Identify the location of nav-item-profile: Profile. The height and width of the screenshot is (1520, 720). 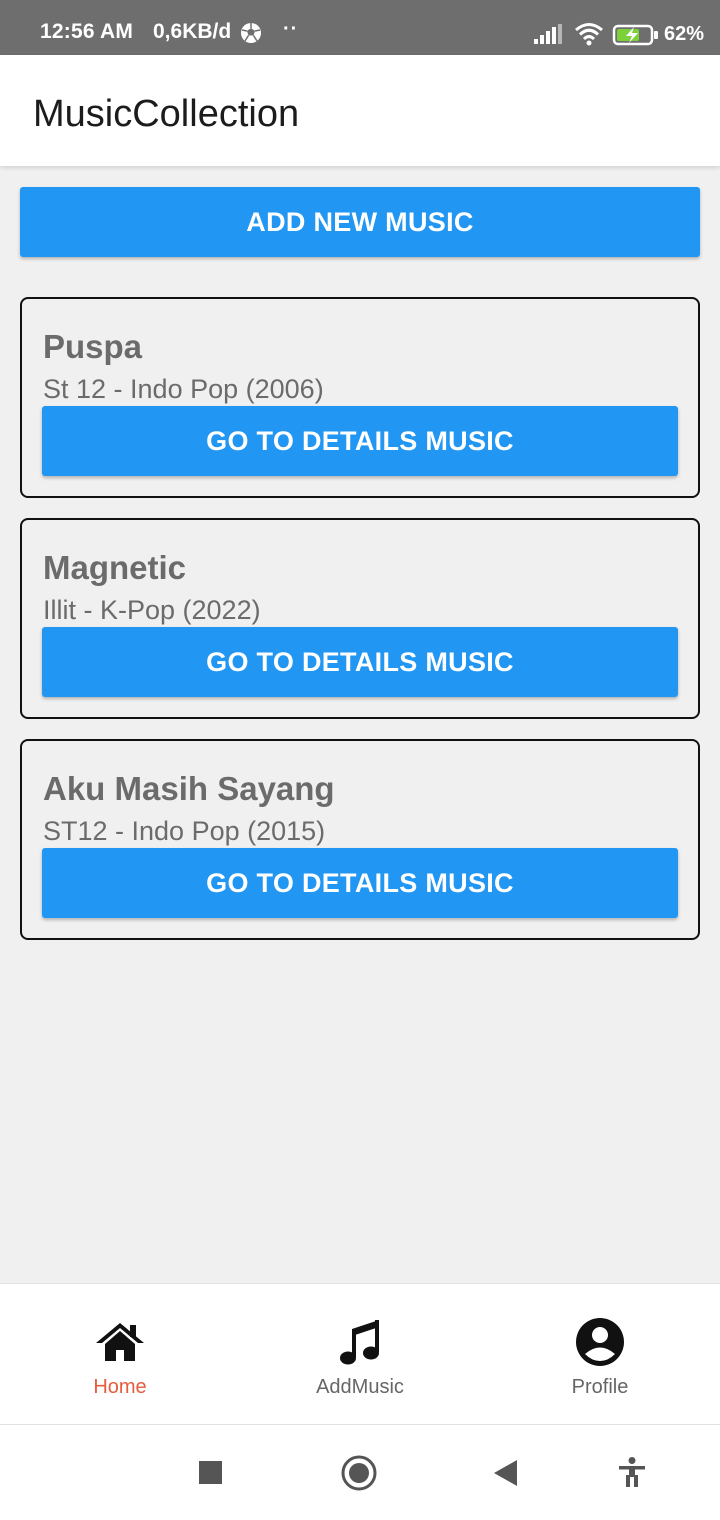
(600, 1355).